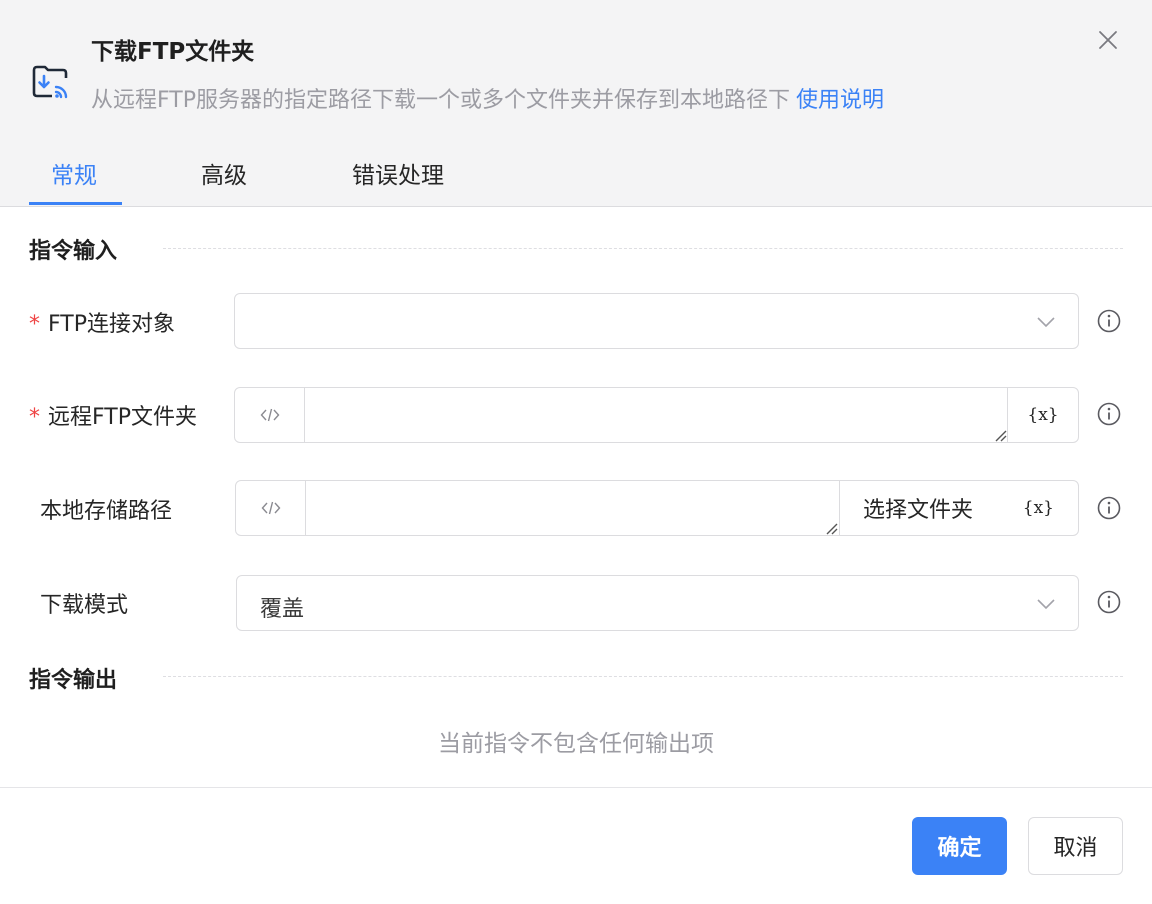 This screenshot has width=1152, height=904. I want to click on choose-folder-button: 选择文件夹, so click(918, 508).